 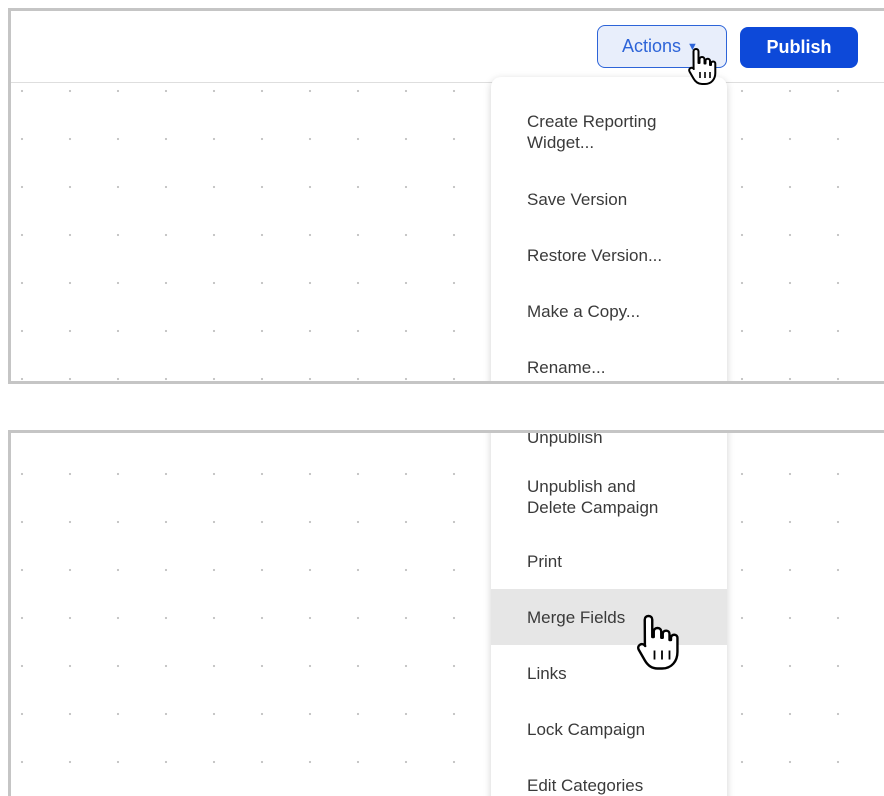 What do you see at coordinates (447, 47) in the screenshot?
I see `toolbar: Actions ▼ Publish` at bounding box center [447, 47].